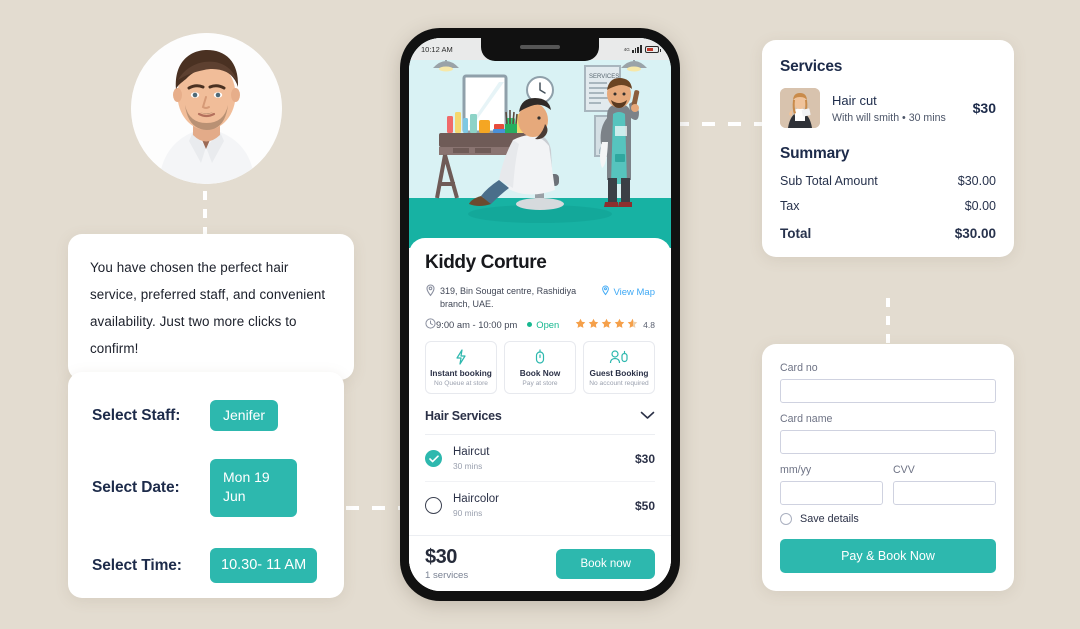 This screenshot has height=629, width=1080. What do you see at coordinates (468, 466) in the screenshot?
I see `service-duration: 30 mins` at bounding box center [468, 466].